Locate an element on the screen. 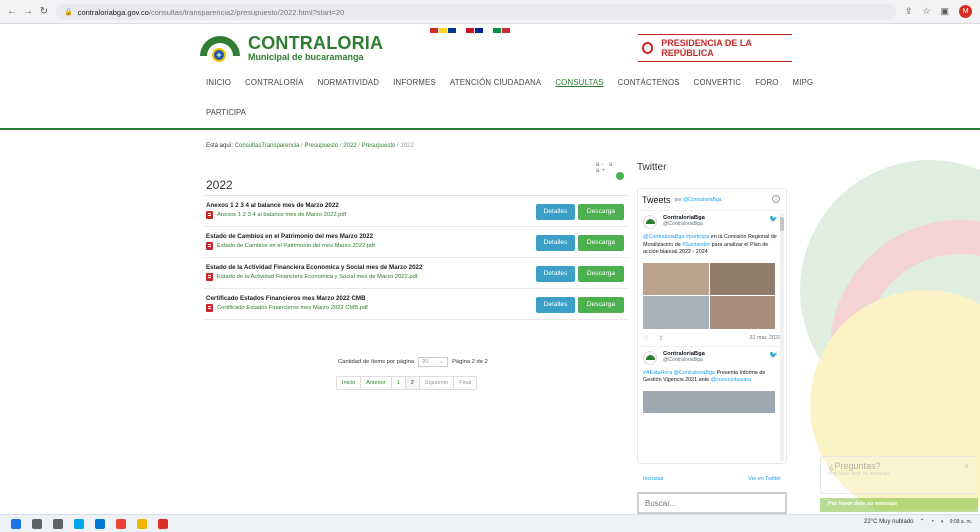 The width and height of the screenshot is (980, 532). like-icon: ♡ is located at coordinates (645, 338).